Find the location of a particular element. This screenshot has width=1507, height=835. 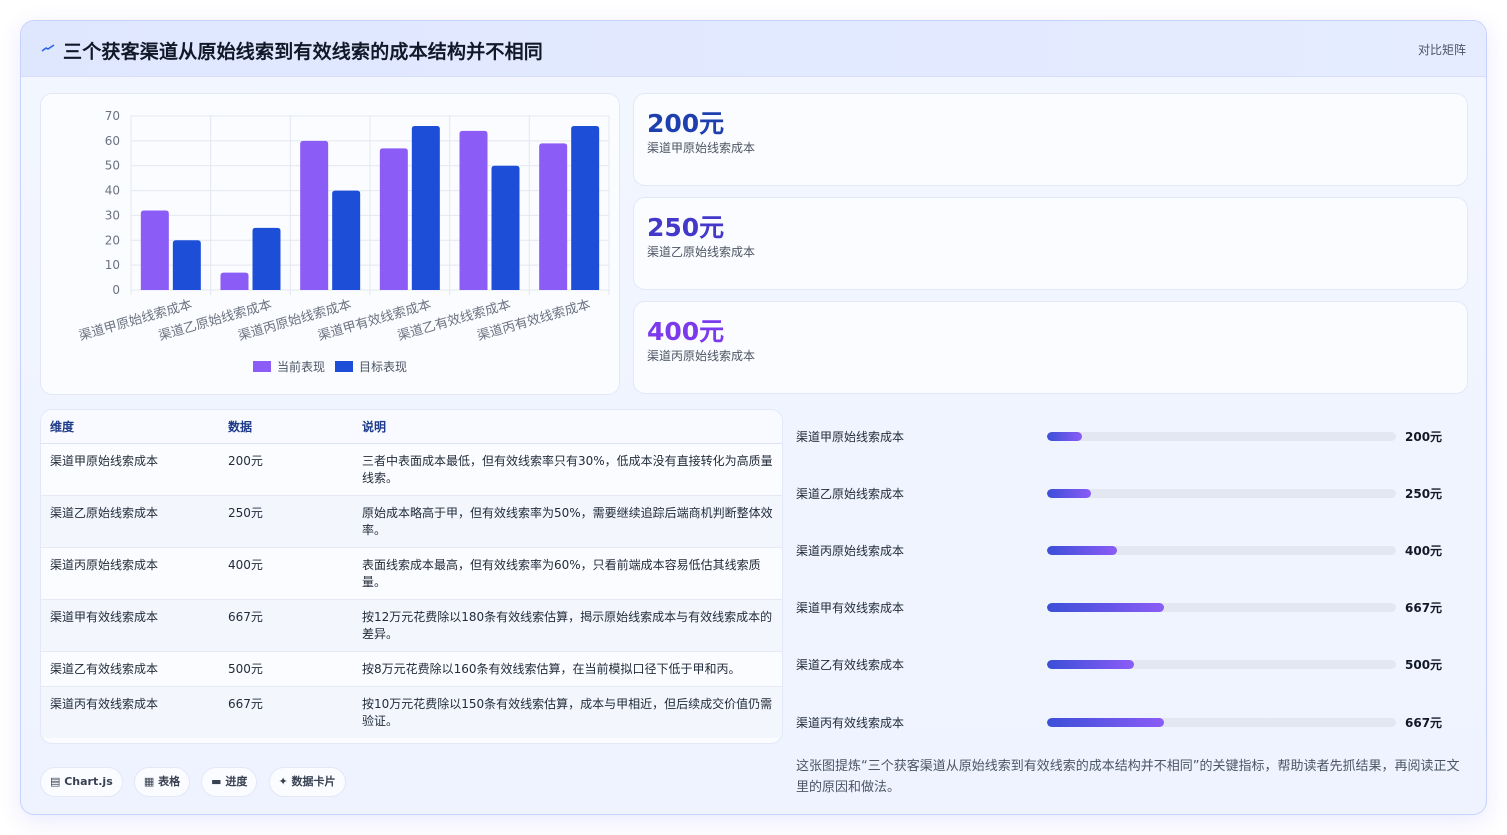

column-header: 说明 is located at coordinates (567, 427).